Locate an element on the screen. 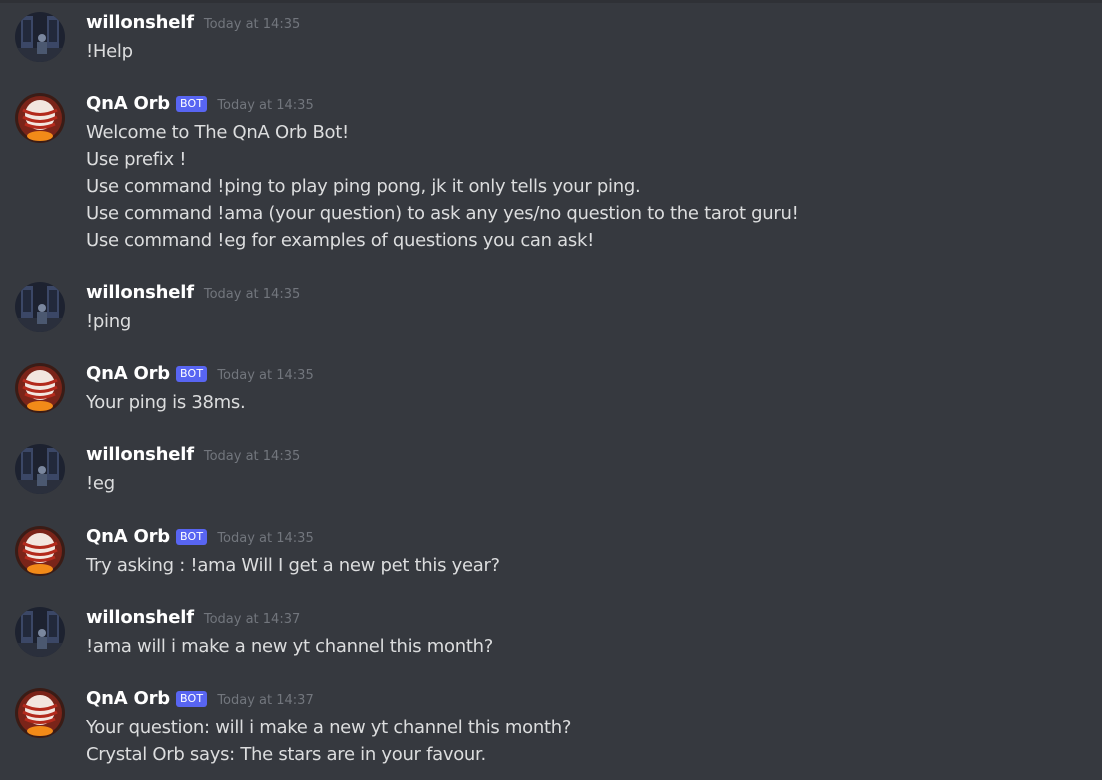 The image size is (1102, 780). message-content: willonshelf Today at 14:35 !ping is located at coordinates (584, 308).